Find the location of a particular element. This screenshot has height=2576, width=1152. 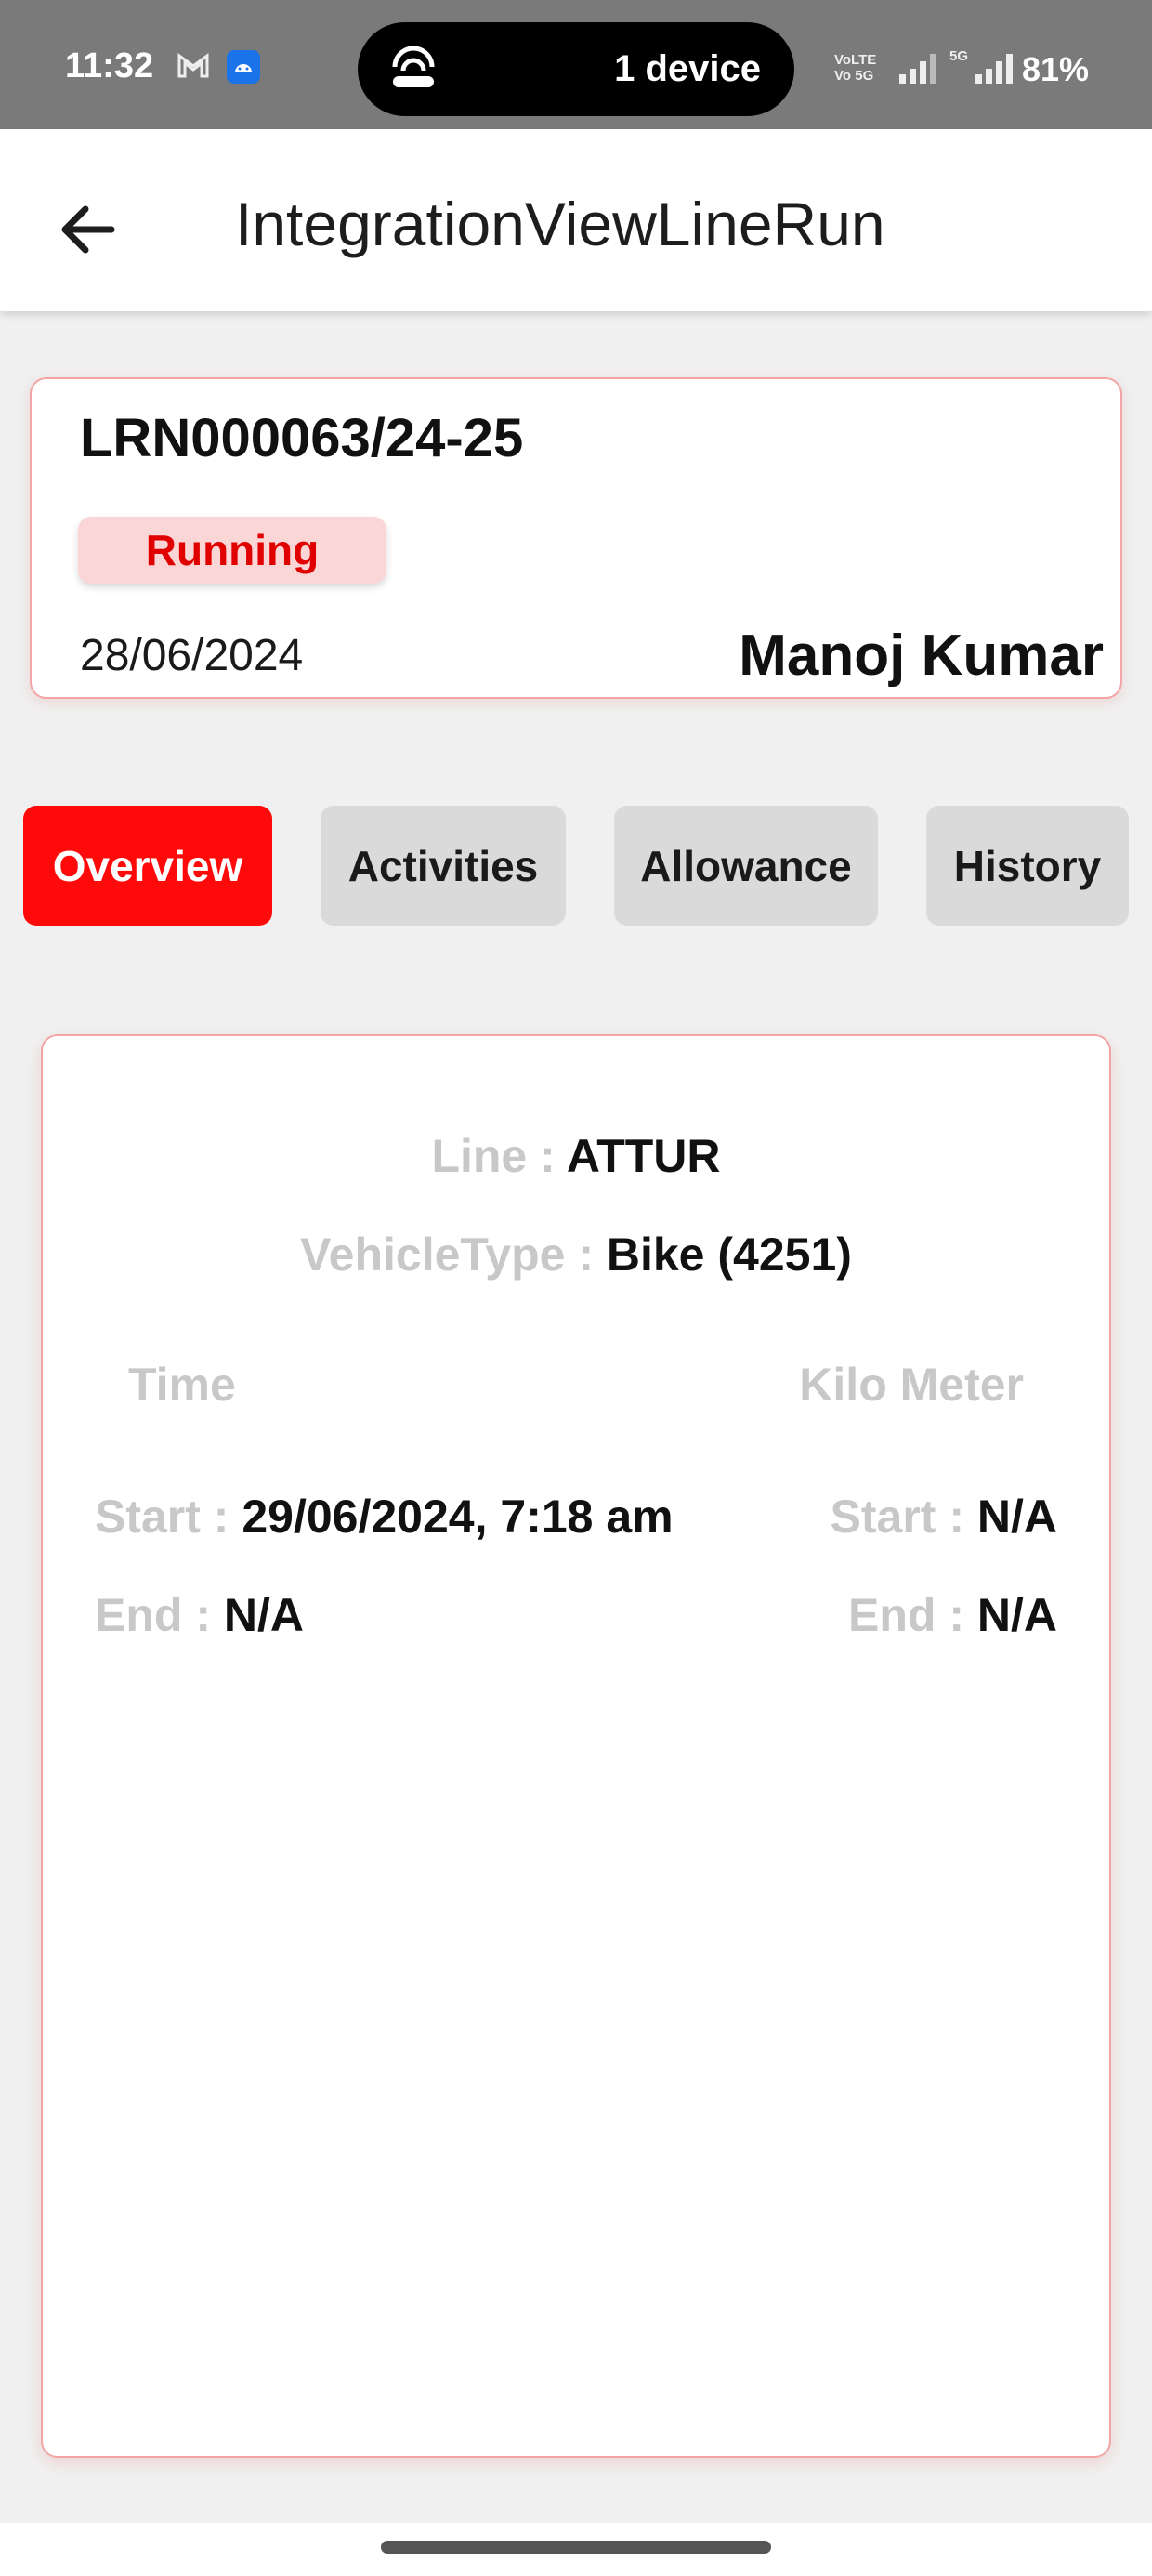

time-end-row: End : N/A is located at coordinates (199, 1615).